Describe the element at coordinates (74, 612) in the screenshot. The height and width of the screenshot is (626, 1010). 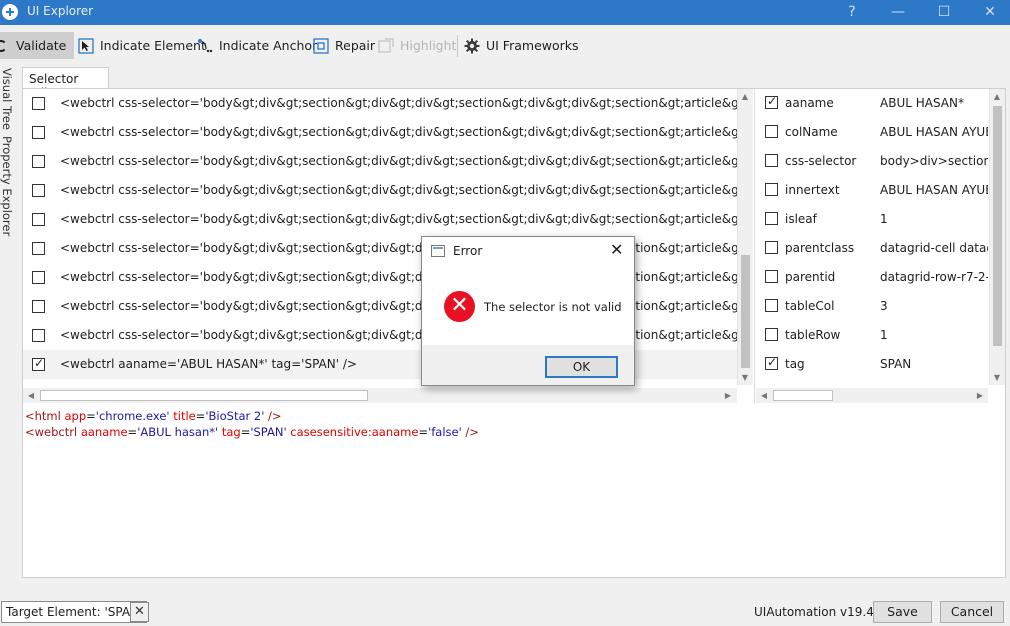
I see `target-element-label: Target Element: 'SPAN'` at that location.